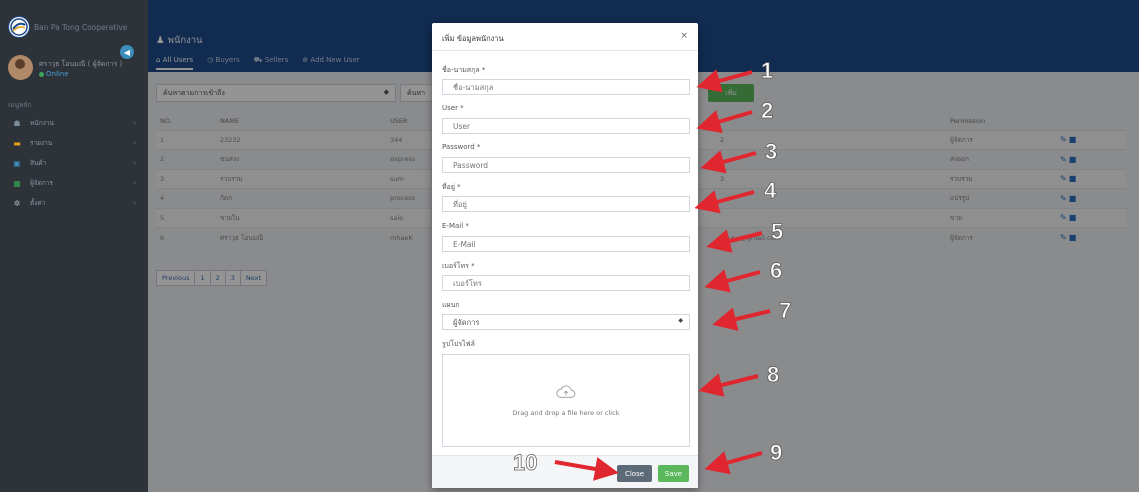 The image size is (1139, 492). I want to click on user-panel: ศราวุธ โอนมณี ( ผู้จัดการ ) Online, so click(74, 68).